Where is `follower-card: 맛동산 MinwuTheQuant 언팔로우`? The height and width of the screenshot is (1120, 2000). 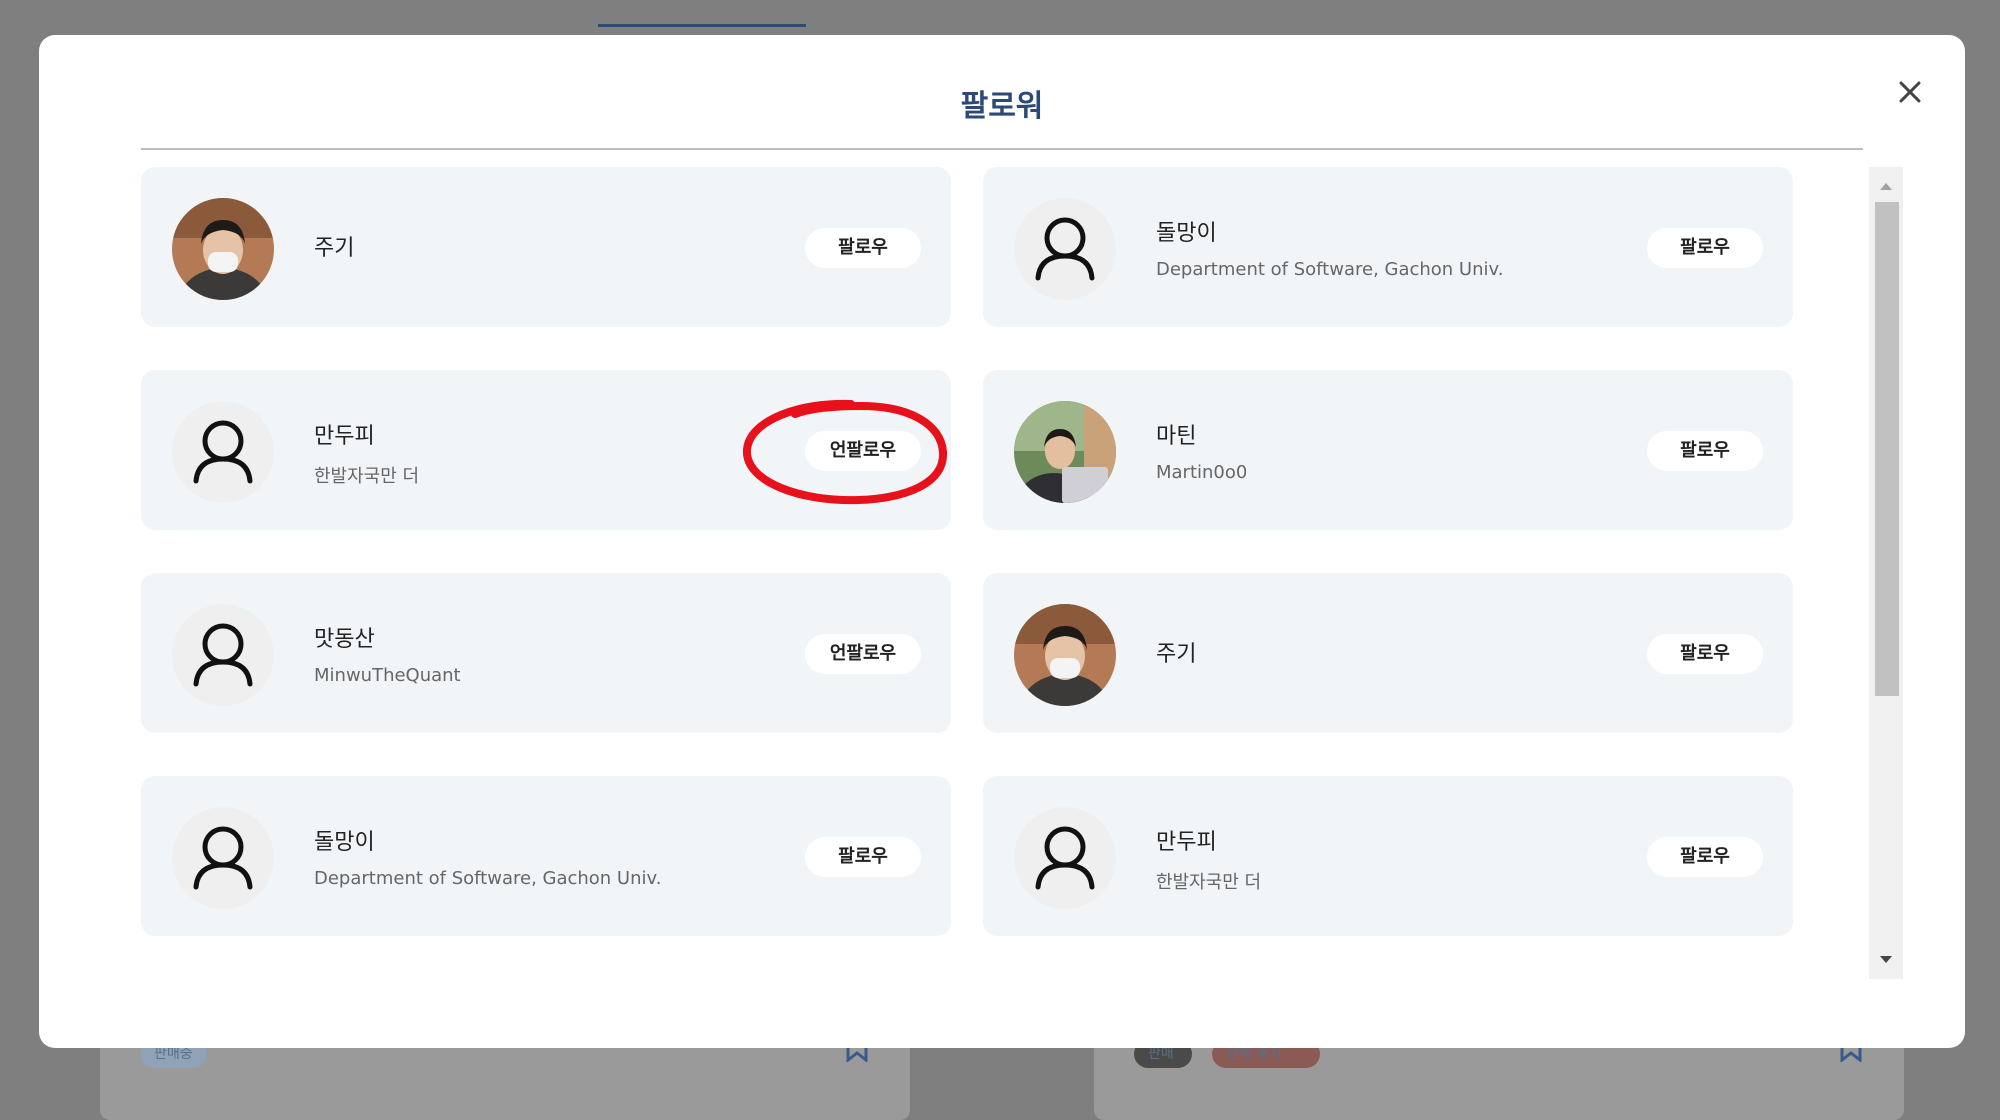 follower-card: 맛동산 MinwuTheQuant 언팔로우 is located at coordinates (546, 653).